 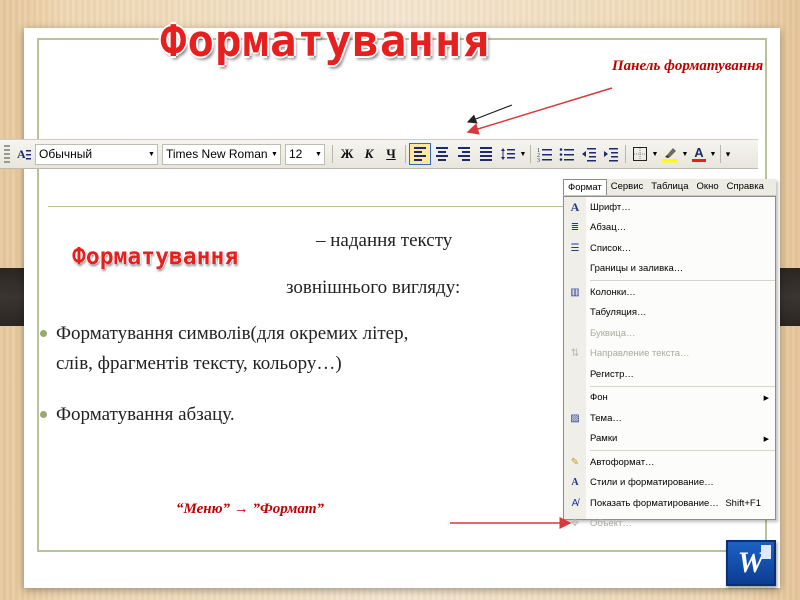 What do you see at coordinates (145, 414) in the screenshot?
I see `bullet-text: Форматування абзацу.` at bounding box center [145, 414].